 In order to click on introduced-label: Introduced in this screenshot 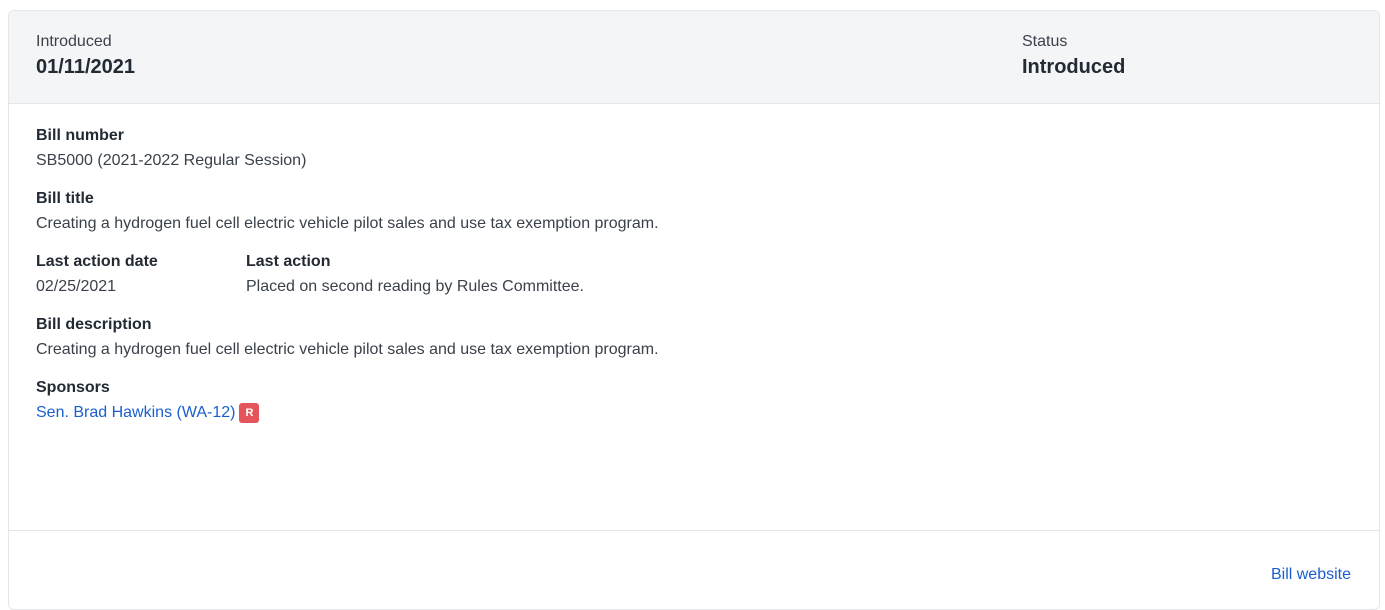, I will do `click(74, 41)`.